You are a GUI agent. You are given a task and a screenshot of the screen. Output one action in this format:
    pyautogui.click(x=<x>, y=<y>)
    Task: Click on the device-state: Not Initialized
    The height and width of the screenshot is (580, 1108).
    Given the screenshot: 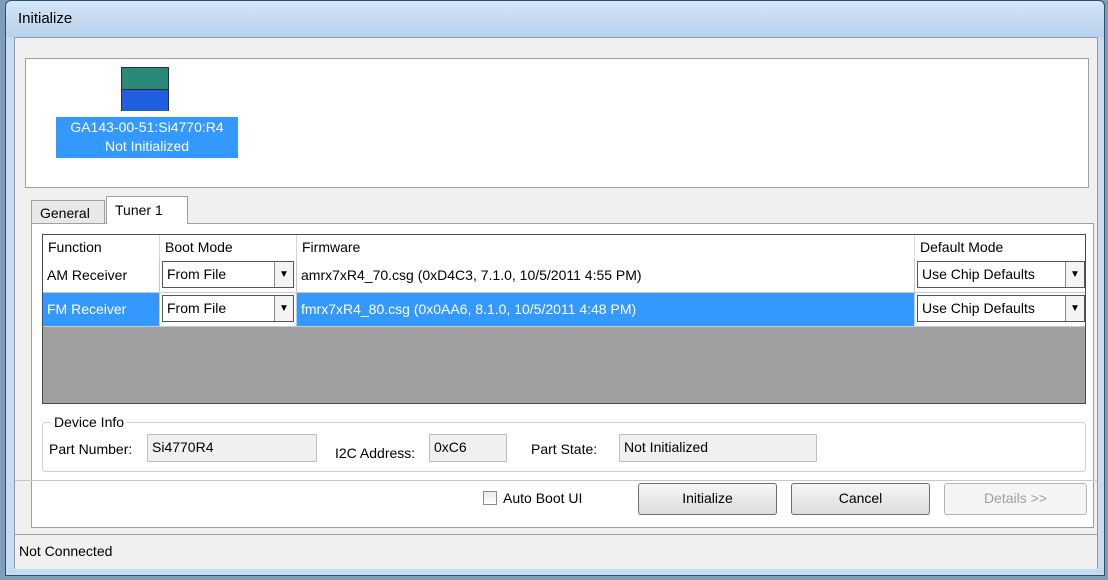 What is the action you would take?
    pyautogui.click(x=147, y=146)
    